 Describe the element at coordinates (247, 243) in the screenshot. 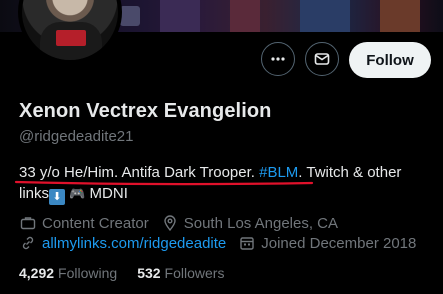

I see `calendar-icon` at that location.